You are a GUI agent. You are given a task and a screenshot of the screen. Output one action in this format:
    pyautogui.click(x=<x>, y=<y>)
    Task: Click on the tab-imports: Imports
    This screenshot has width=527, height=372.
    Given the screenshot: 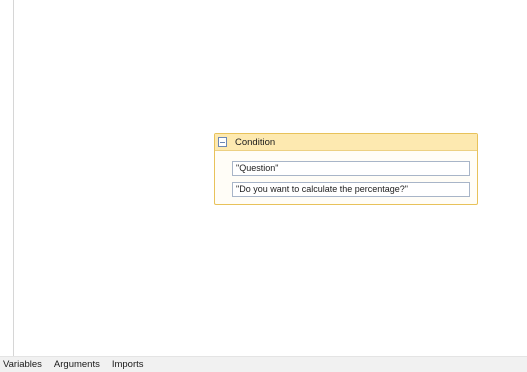 What is the action you would take?
    pyautogui.click(x=128, y=365)
    